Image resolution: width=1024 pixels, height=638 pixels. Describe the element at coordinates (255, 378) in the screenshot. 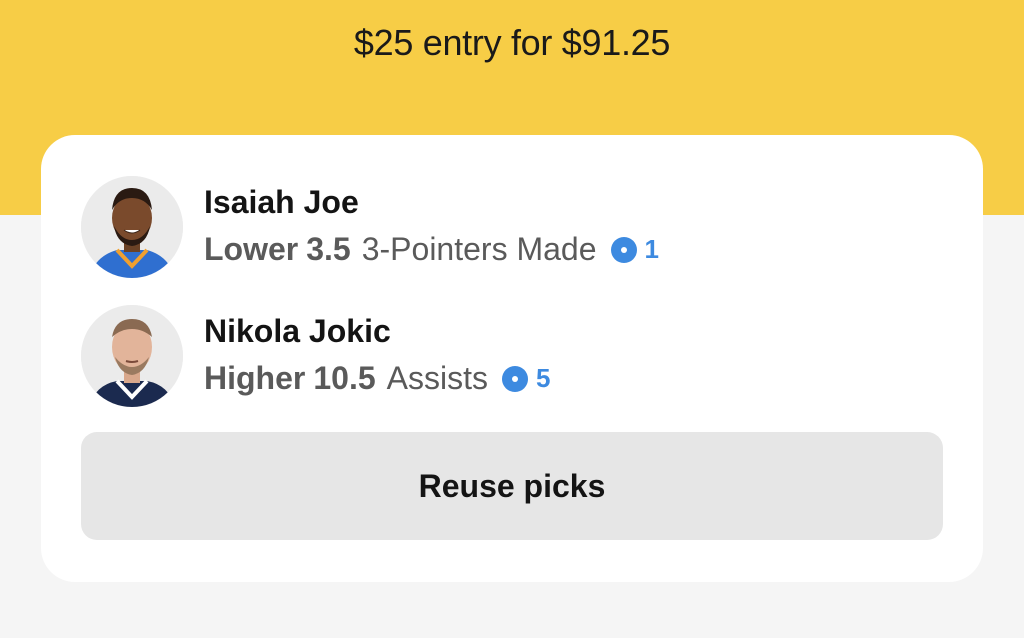

I see `pick-direction: Higher` at that location.